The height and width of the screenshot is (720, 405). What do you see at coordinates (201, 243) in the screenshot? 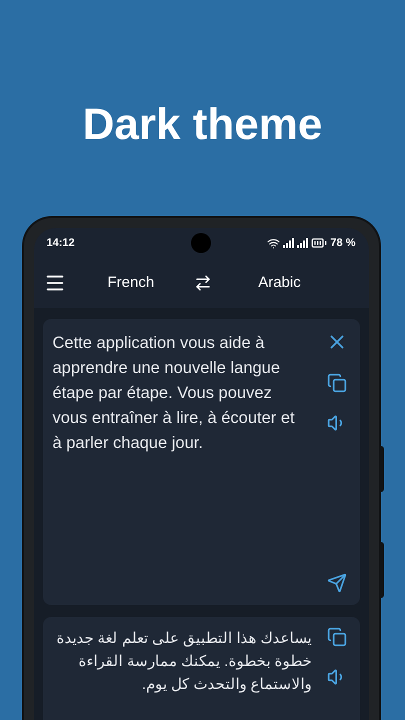
I see `camera-hole` at bounding box center [201, 243].